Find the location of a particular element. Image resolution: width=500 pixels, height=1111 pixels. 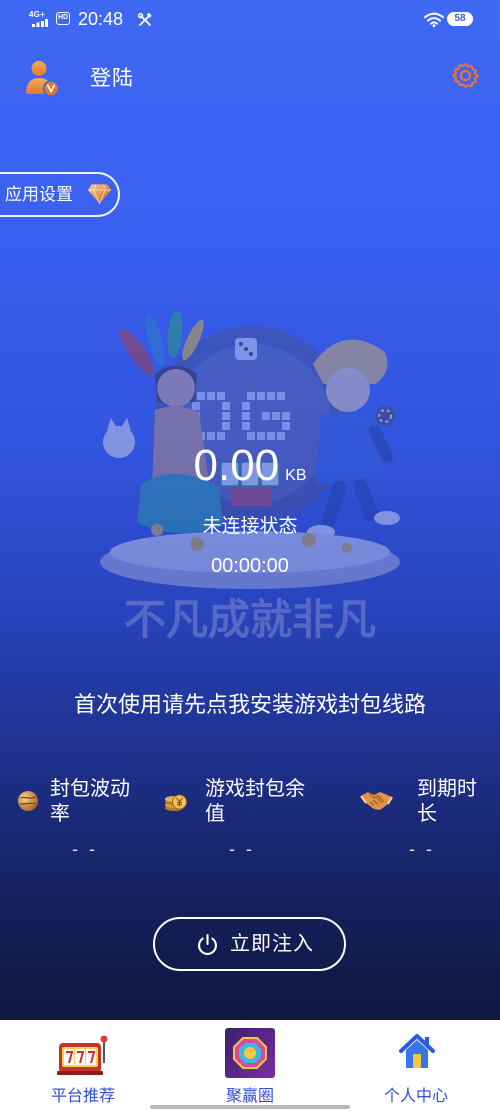

house-icon is located at coordinates (417, 1052).